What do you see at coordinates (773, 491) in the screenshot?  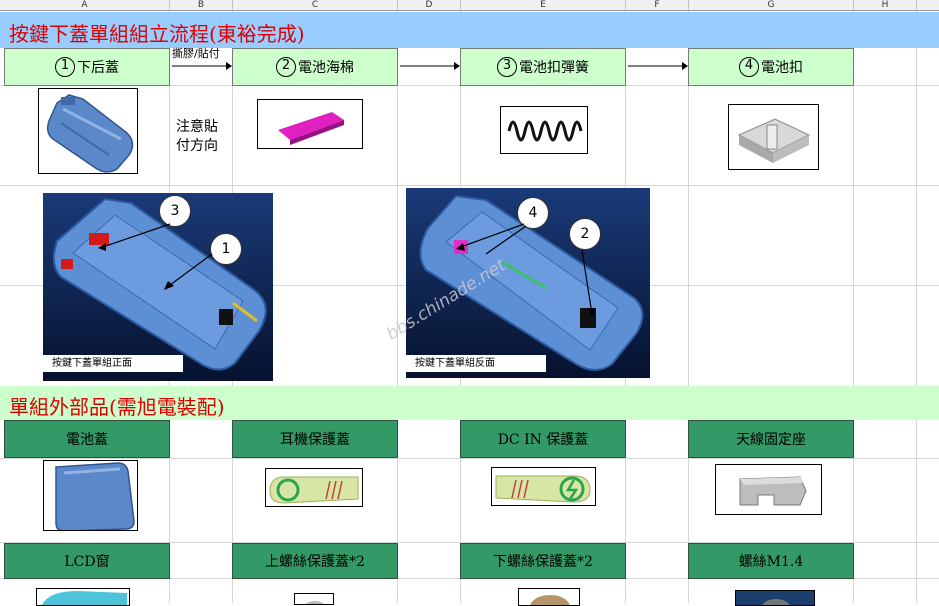 I see `antenna-holder-icon` at bounding box center [773, 491].